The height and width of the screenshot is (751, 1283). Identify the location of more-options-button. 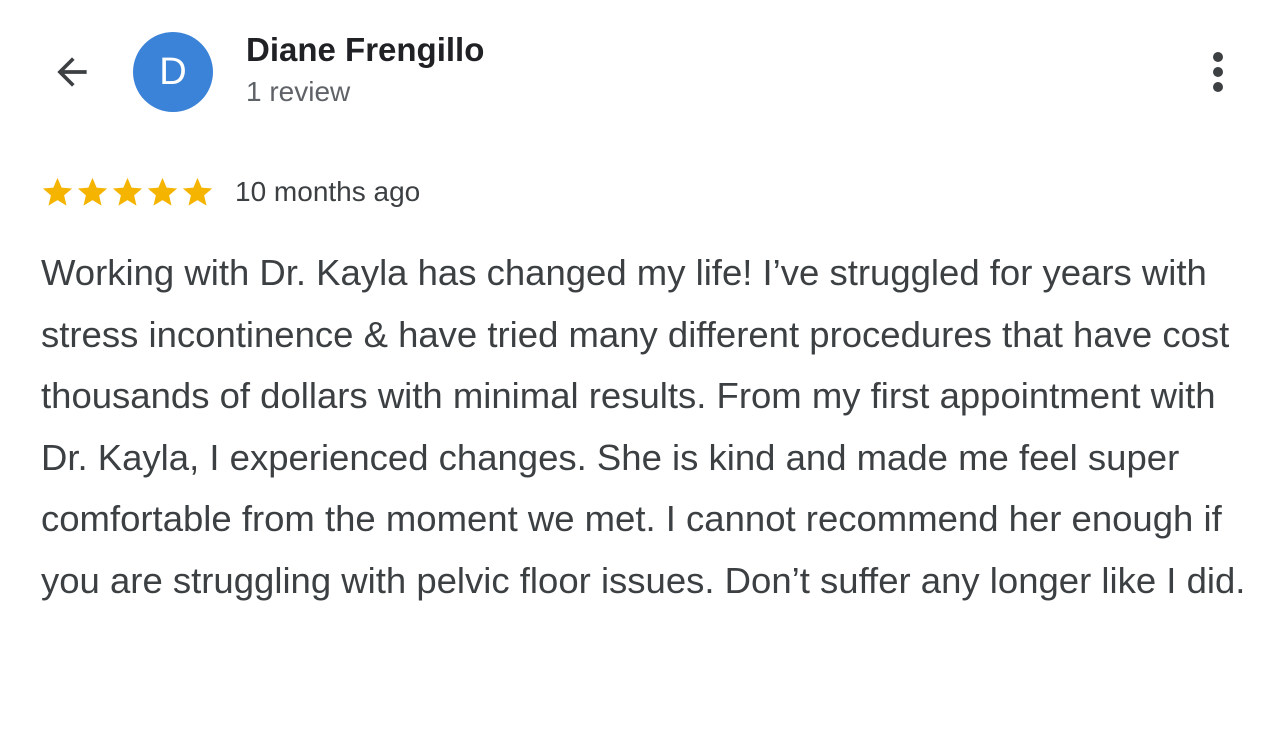
(1218, 72).